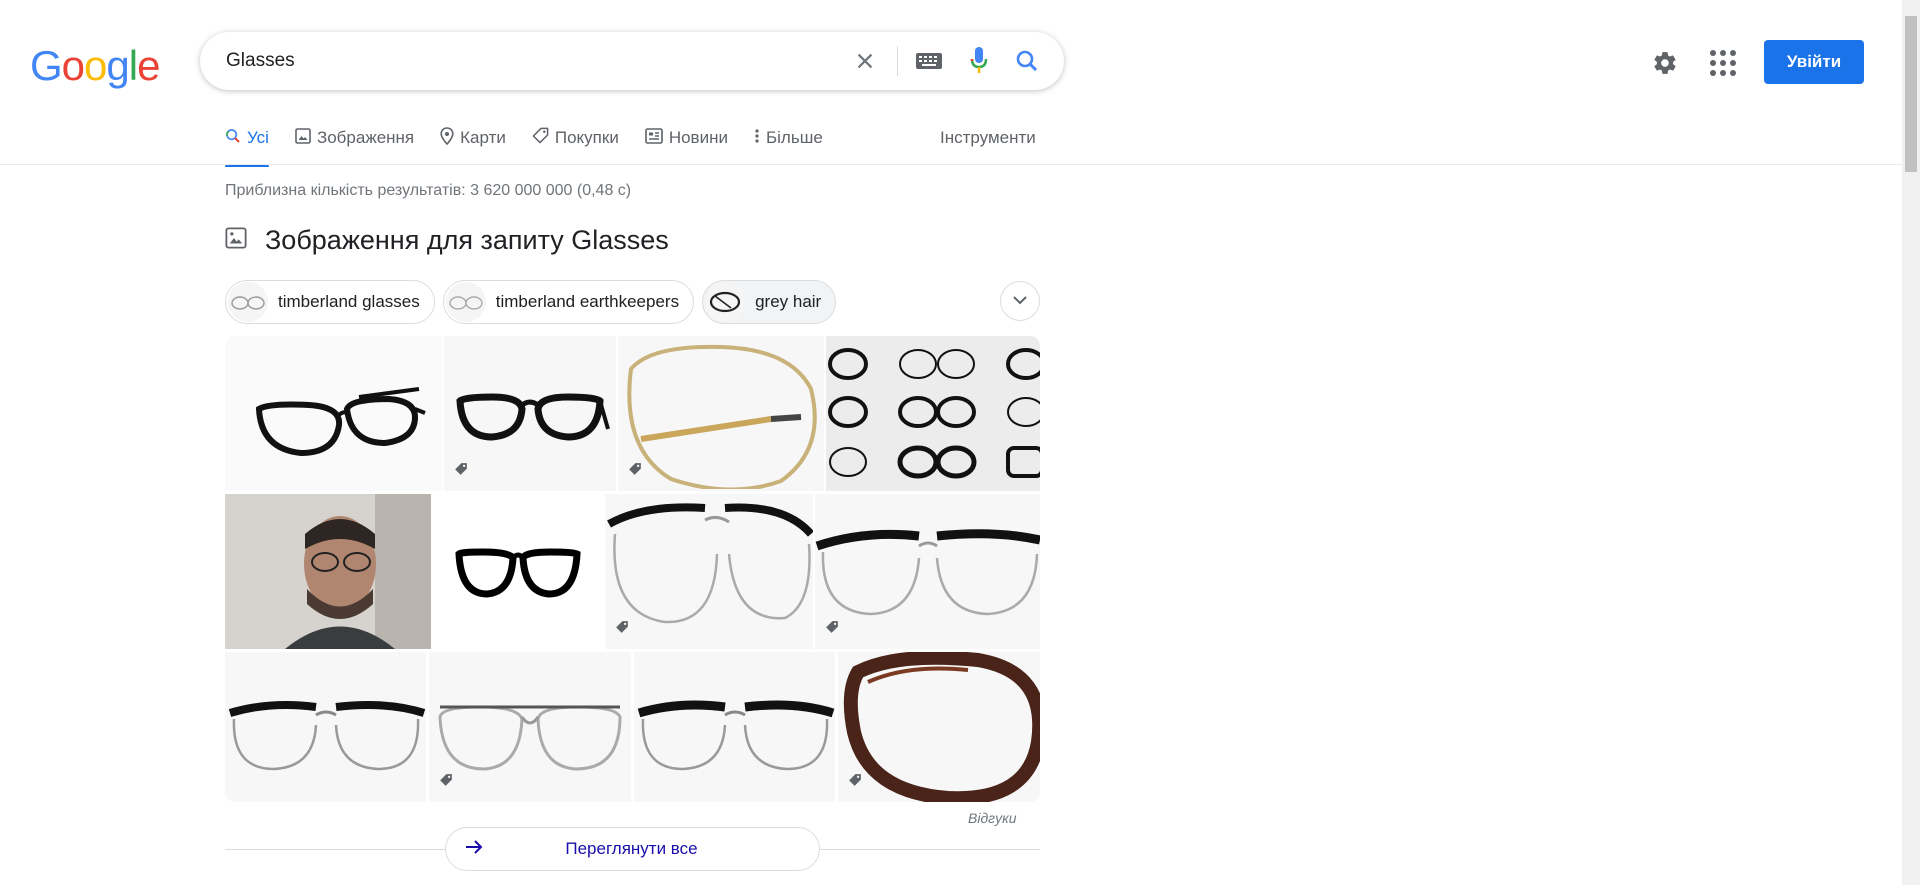 Image resolution: width=1920 pixels, height=885 pixels. What do you see at coordinates (865, 61) in the screenshot?
I see `clear-icon` at bounding box center [865, 61].